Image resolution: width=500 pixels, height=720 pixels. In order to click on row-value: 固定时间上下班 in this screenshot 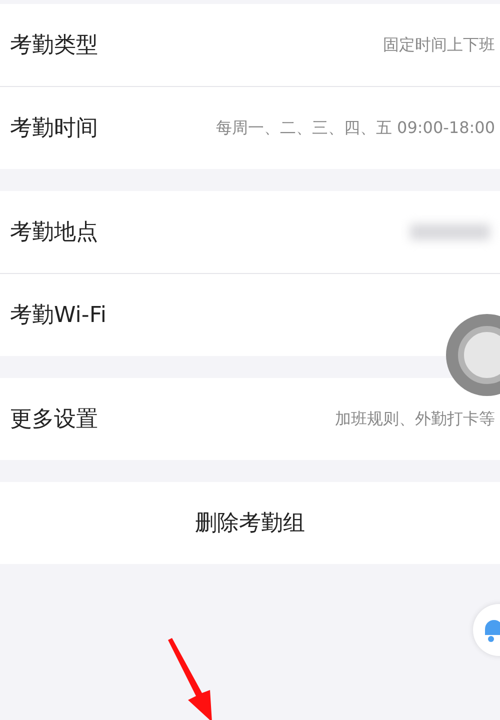, I will do `click(439, 45)`.